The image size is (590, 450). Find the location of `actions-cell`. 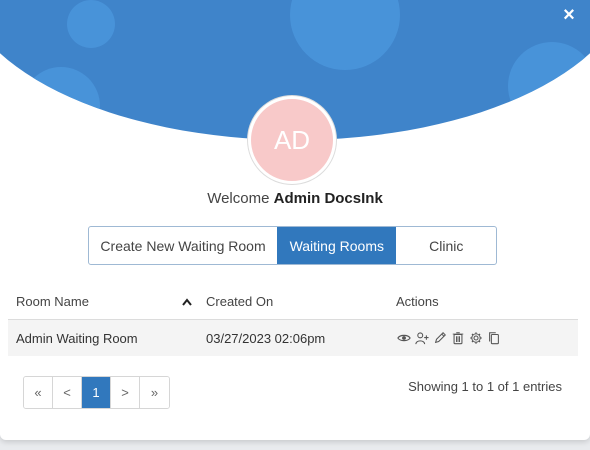

actions-cell is located at coordinates (483, 338).